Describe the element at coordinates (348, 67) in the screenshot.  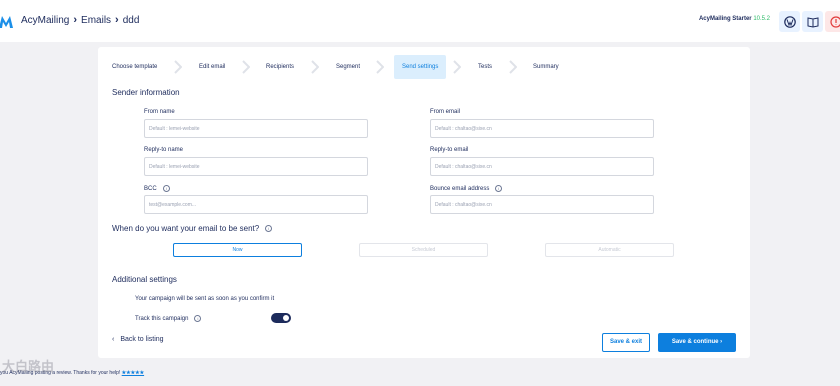
I see `step-segment: Segment` at that location.